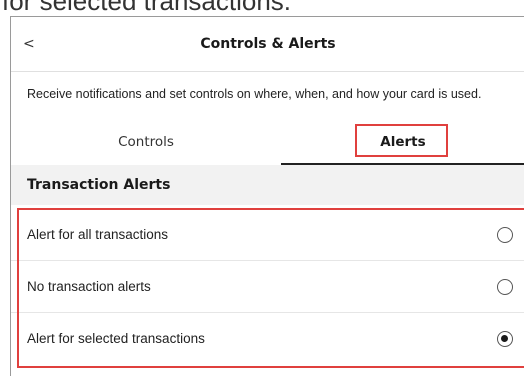 The image size is (524, 376). I want to click on section-header: Transaction Alerts, so click(267, 185).